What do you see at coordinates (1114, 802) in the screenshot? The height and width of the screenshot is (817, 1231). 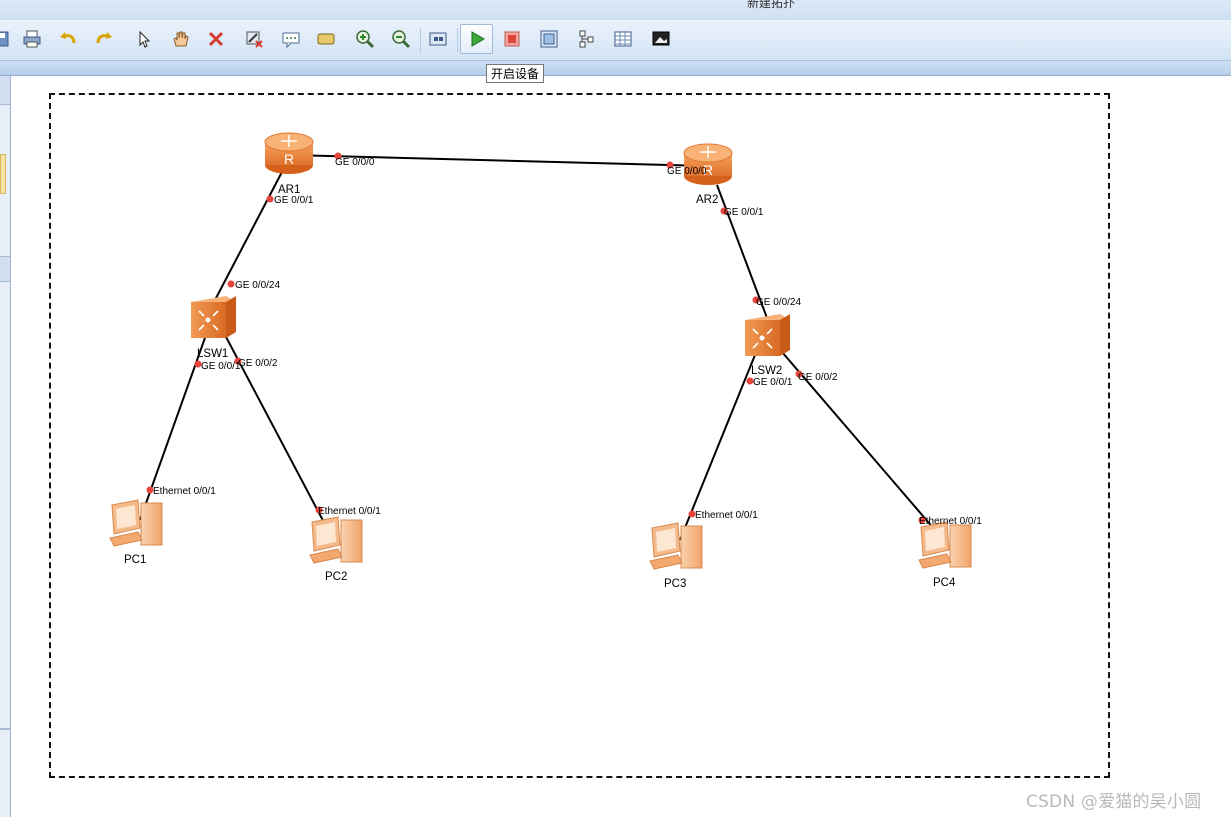 I see `watermark: CSDN @爱猫的吴小圆` at bounding box center [1114, 802].